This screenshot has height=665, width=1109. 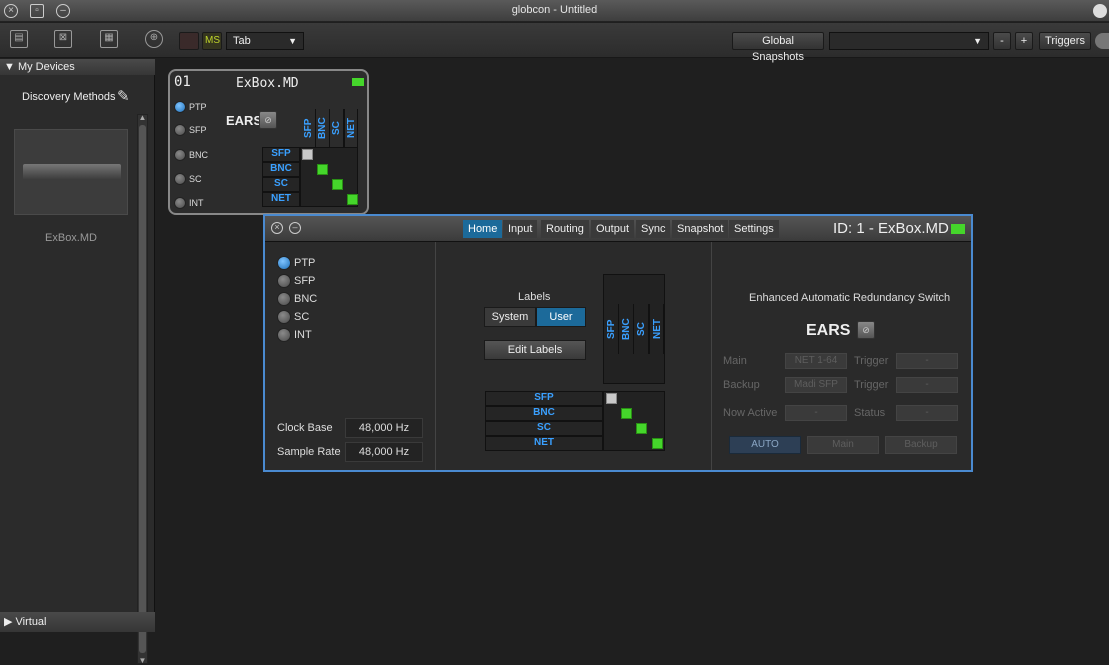 What do you see at coordinates (305, 428) in the screenshot?
I see `clock-base-label: Clock Base` at bounding box center [305, 428].